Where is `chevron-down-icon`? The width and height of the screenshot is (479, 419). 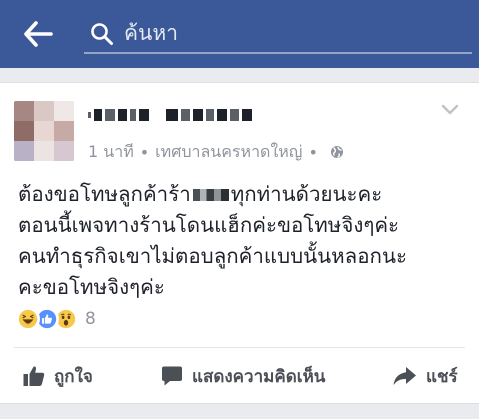 chevron-down-icon is located at coordinates (450, 110).